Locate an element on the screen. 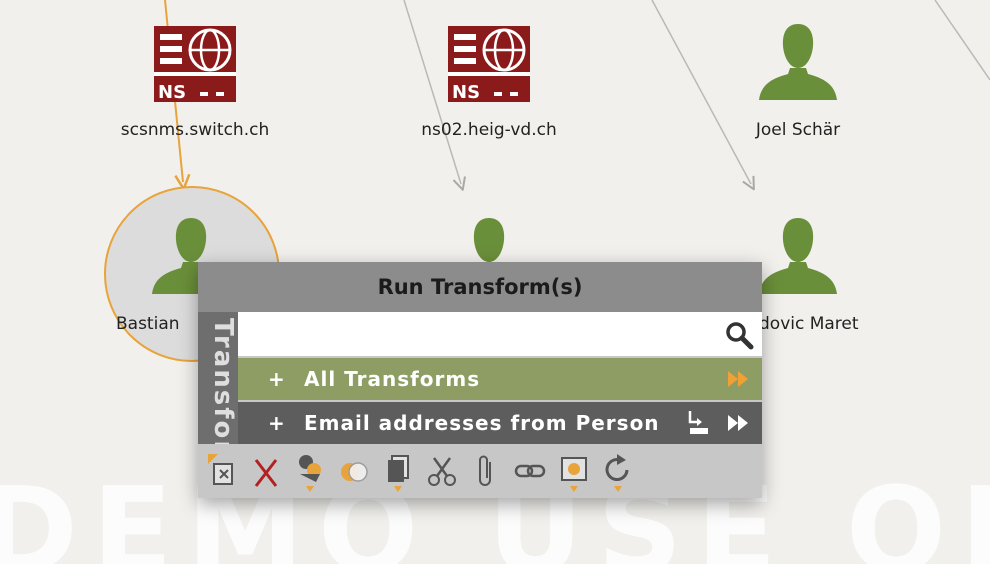 Image resolution: width=990 pixels, height=564 pixels. graph-node-person: Joel Schär is located at coordinates (798, 84).